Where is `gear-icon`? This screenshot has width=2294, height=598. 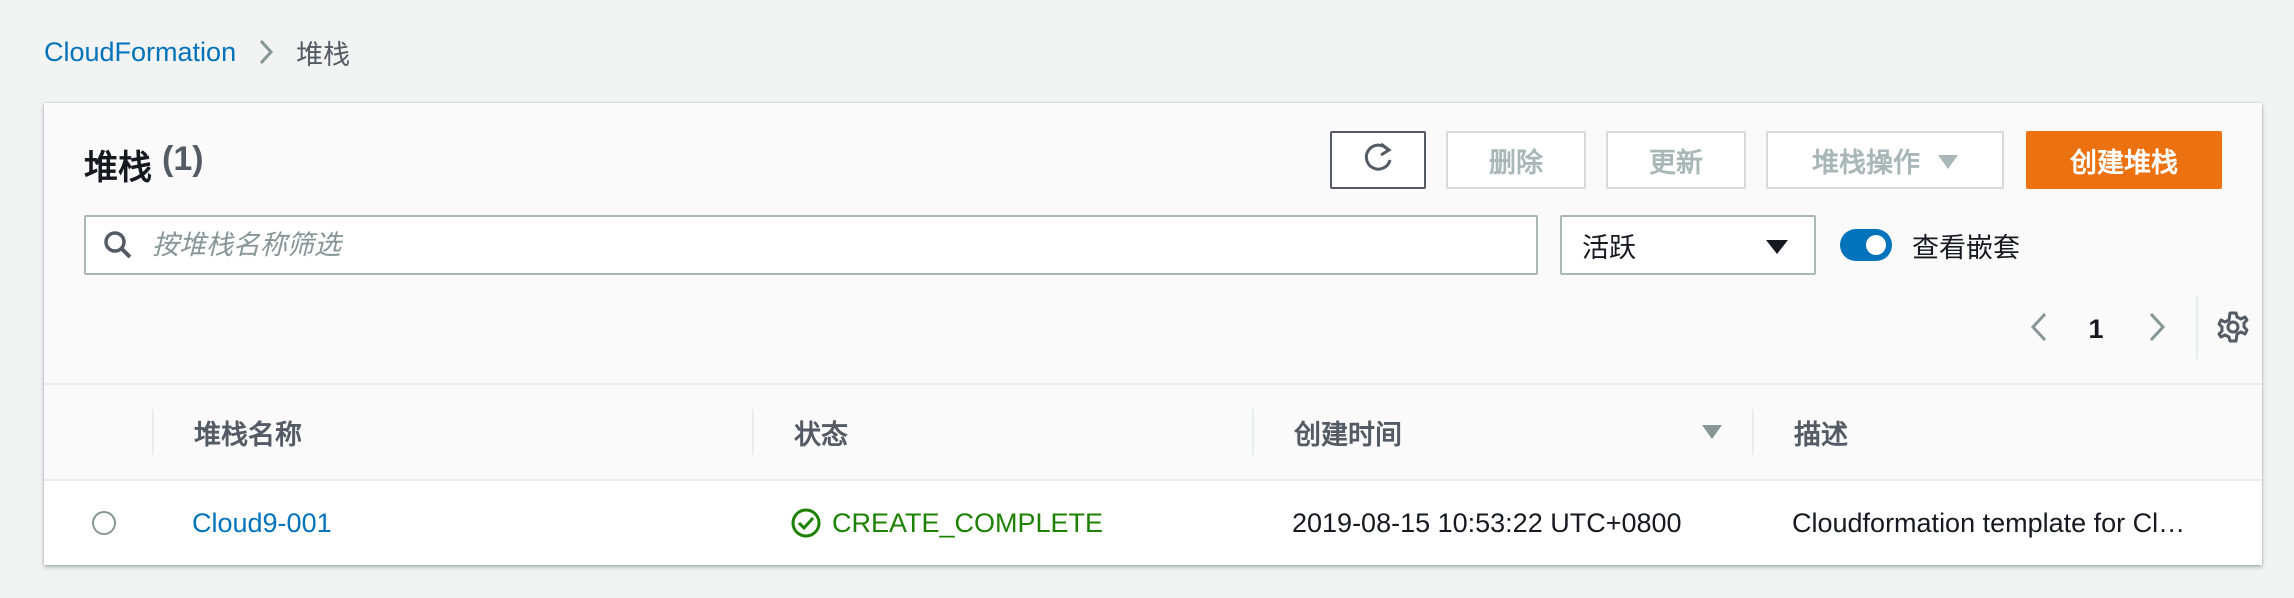 gear-icon is located at coordinates (2233, 329).